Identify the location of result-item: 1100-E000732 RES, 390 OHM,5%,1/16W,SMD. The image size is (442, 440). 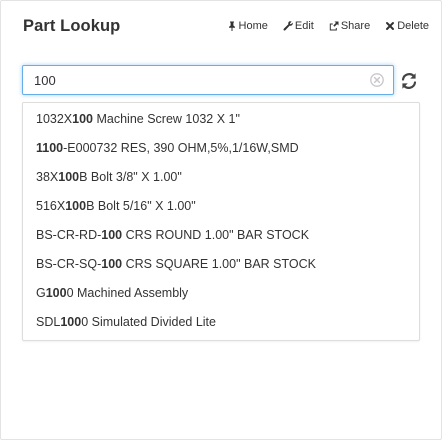
(221, 148).